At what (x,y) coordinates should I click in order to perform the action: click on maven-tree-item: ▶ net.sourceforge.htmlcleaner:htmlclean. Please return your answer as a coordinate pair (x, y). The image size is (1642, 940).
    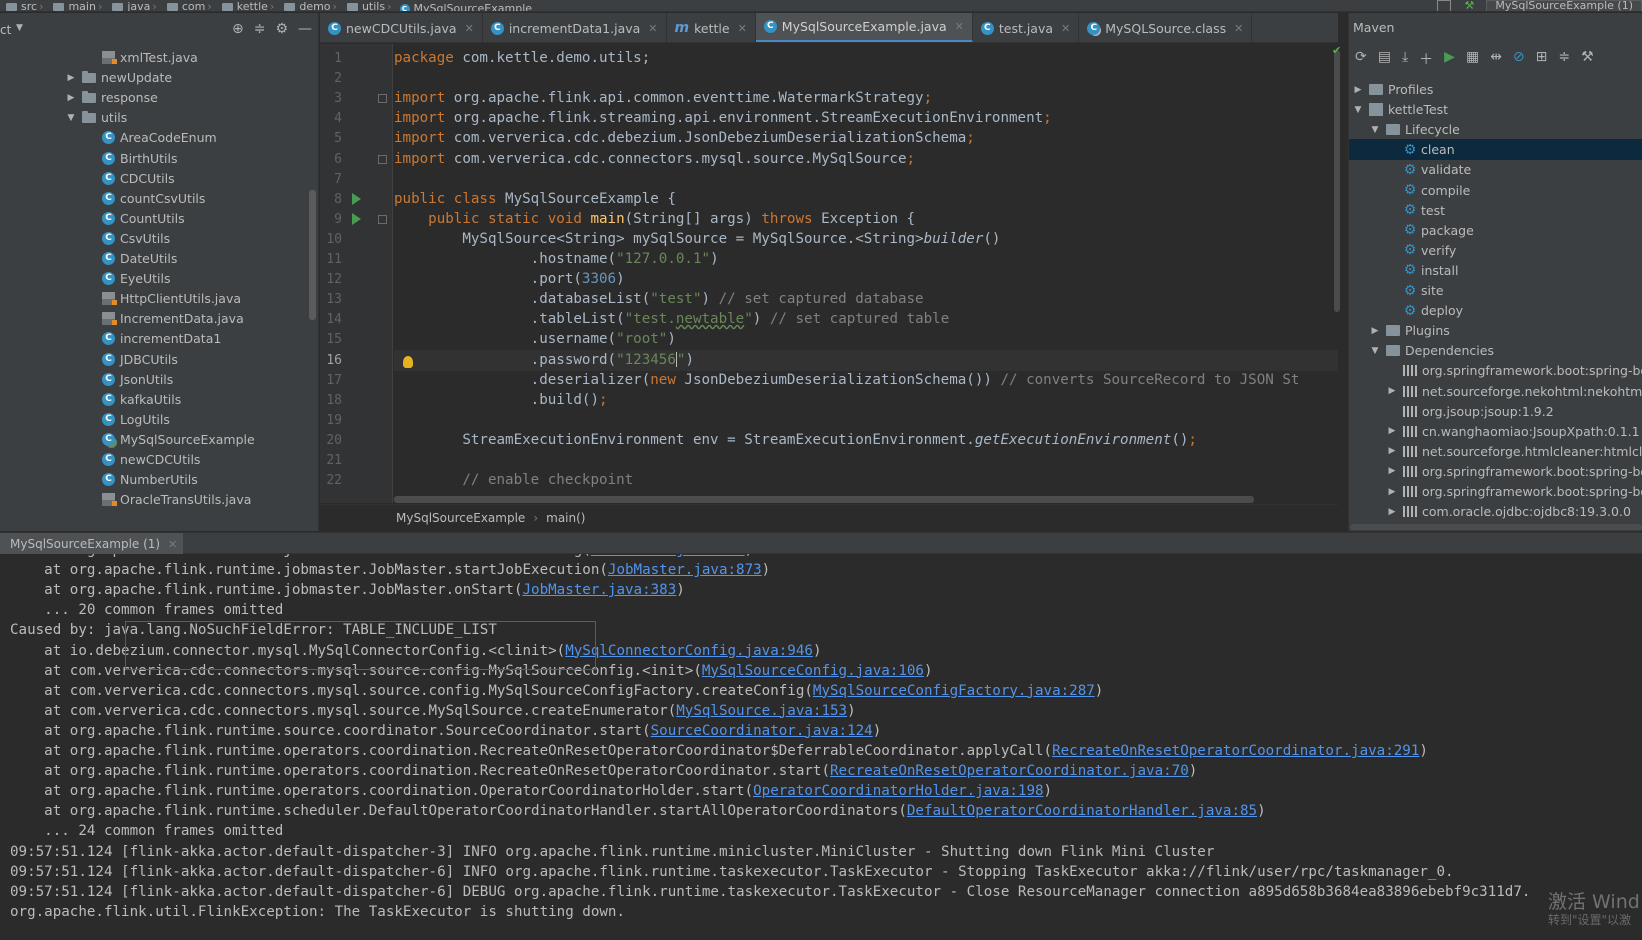
    Looking at the image, I should click on (1495, 451).